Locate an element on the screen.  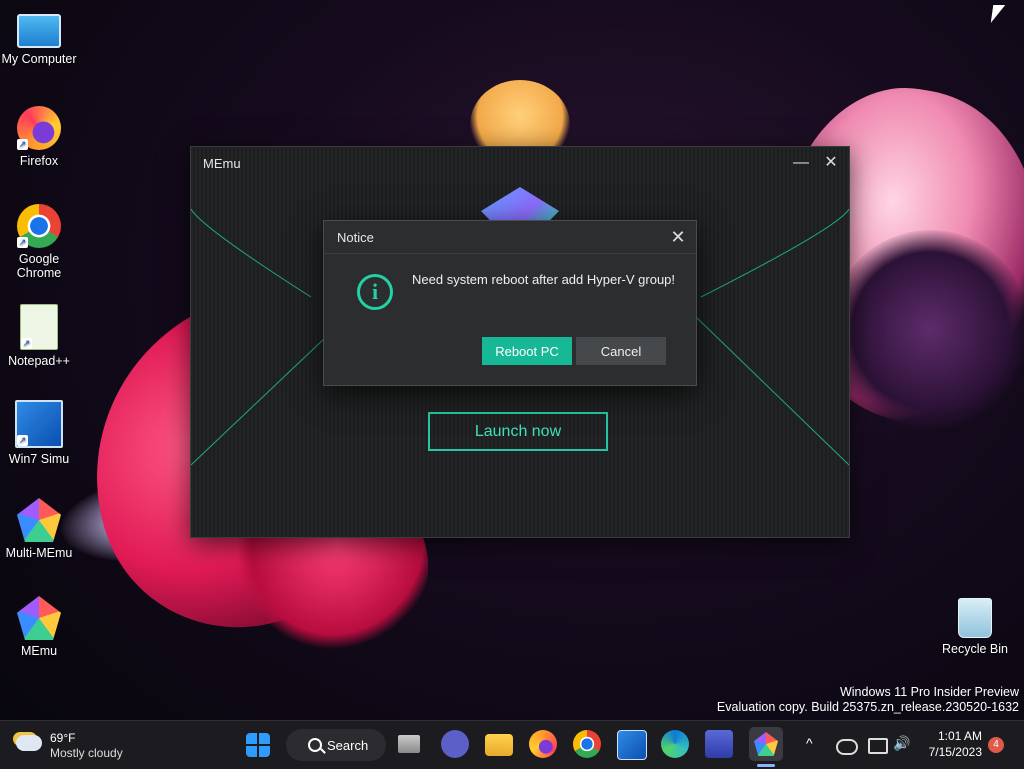
firefox-icon is located at coordinates (543, 744).